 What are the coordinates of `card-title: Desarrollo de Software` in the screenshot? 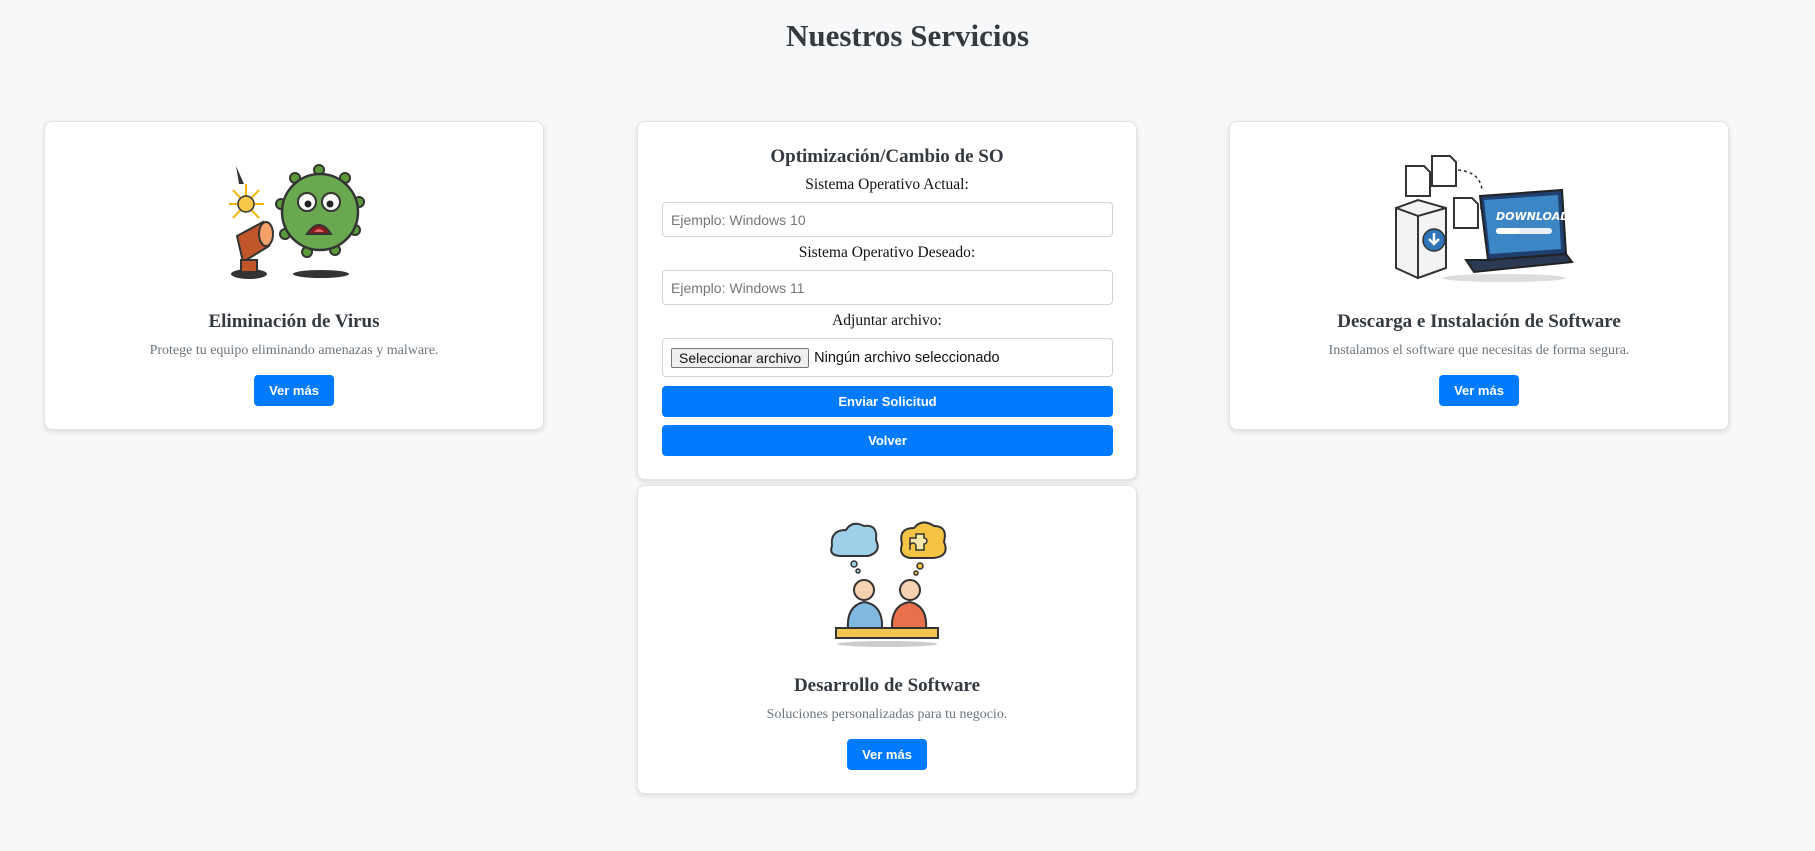 It's located at (887, 685).